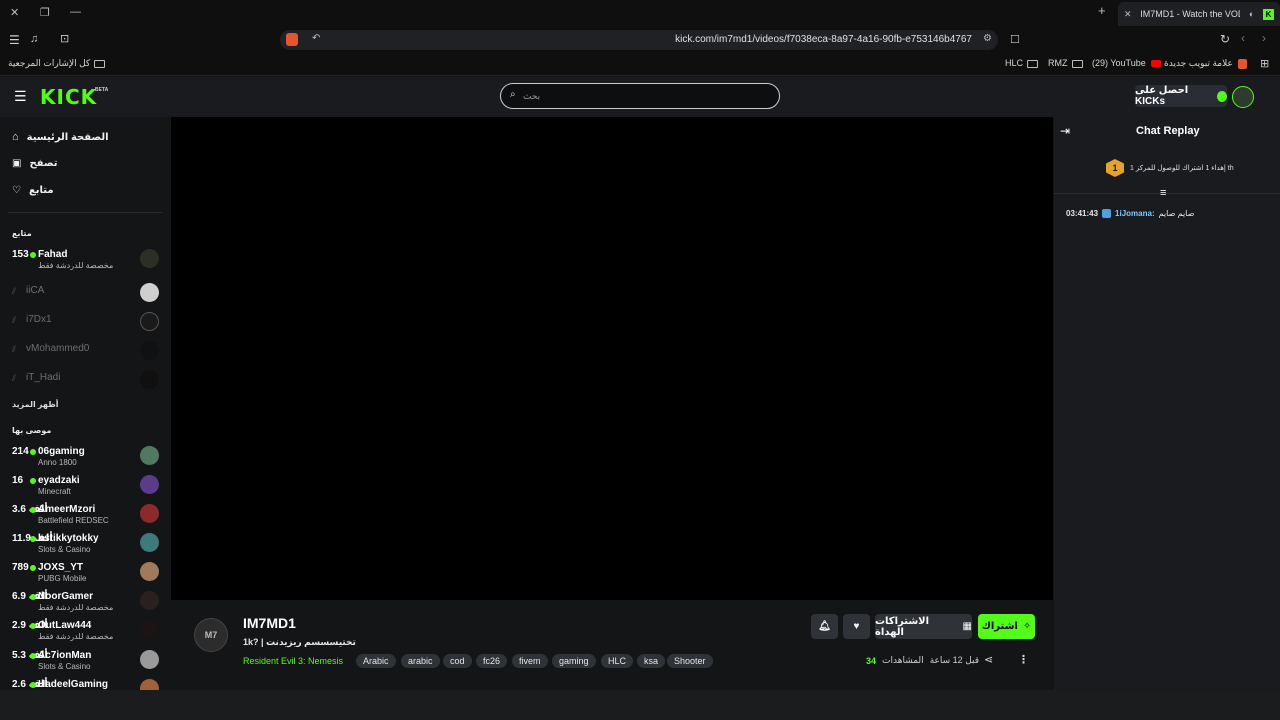 This screenshot has width=1280, height=720. Describe the element at coordinates (85, 516) in the screenshot. I see `recommended-item: 3.6 ألف AmeerMzori Battlefield REDSEC` at that location.